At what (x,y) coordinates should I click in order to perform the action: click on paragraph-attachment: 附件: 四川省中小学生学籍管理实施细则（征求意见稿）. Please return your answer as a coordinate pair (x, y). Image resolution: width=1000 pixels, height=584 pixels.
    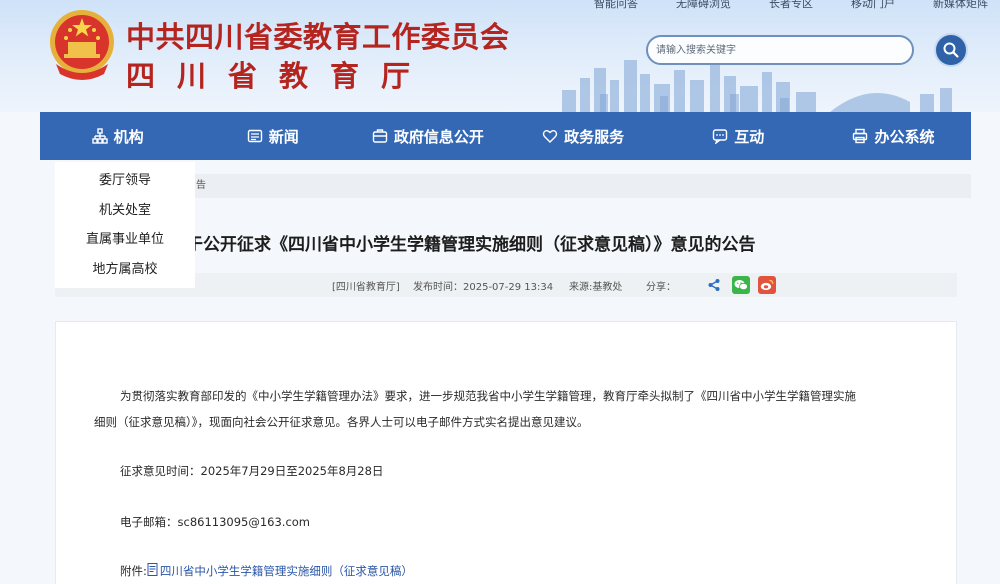
    Looking at the image, I should click on (266, 571).